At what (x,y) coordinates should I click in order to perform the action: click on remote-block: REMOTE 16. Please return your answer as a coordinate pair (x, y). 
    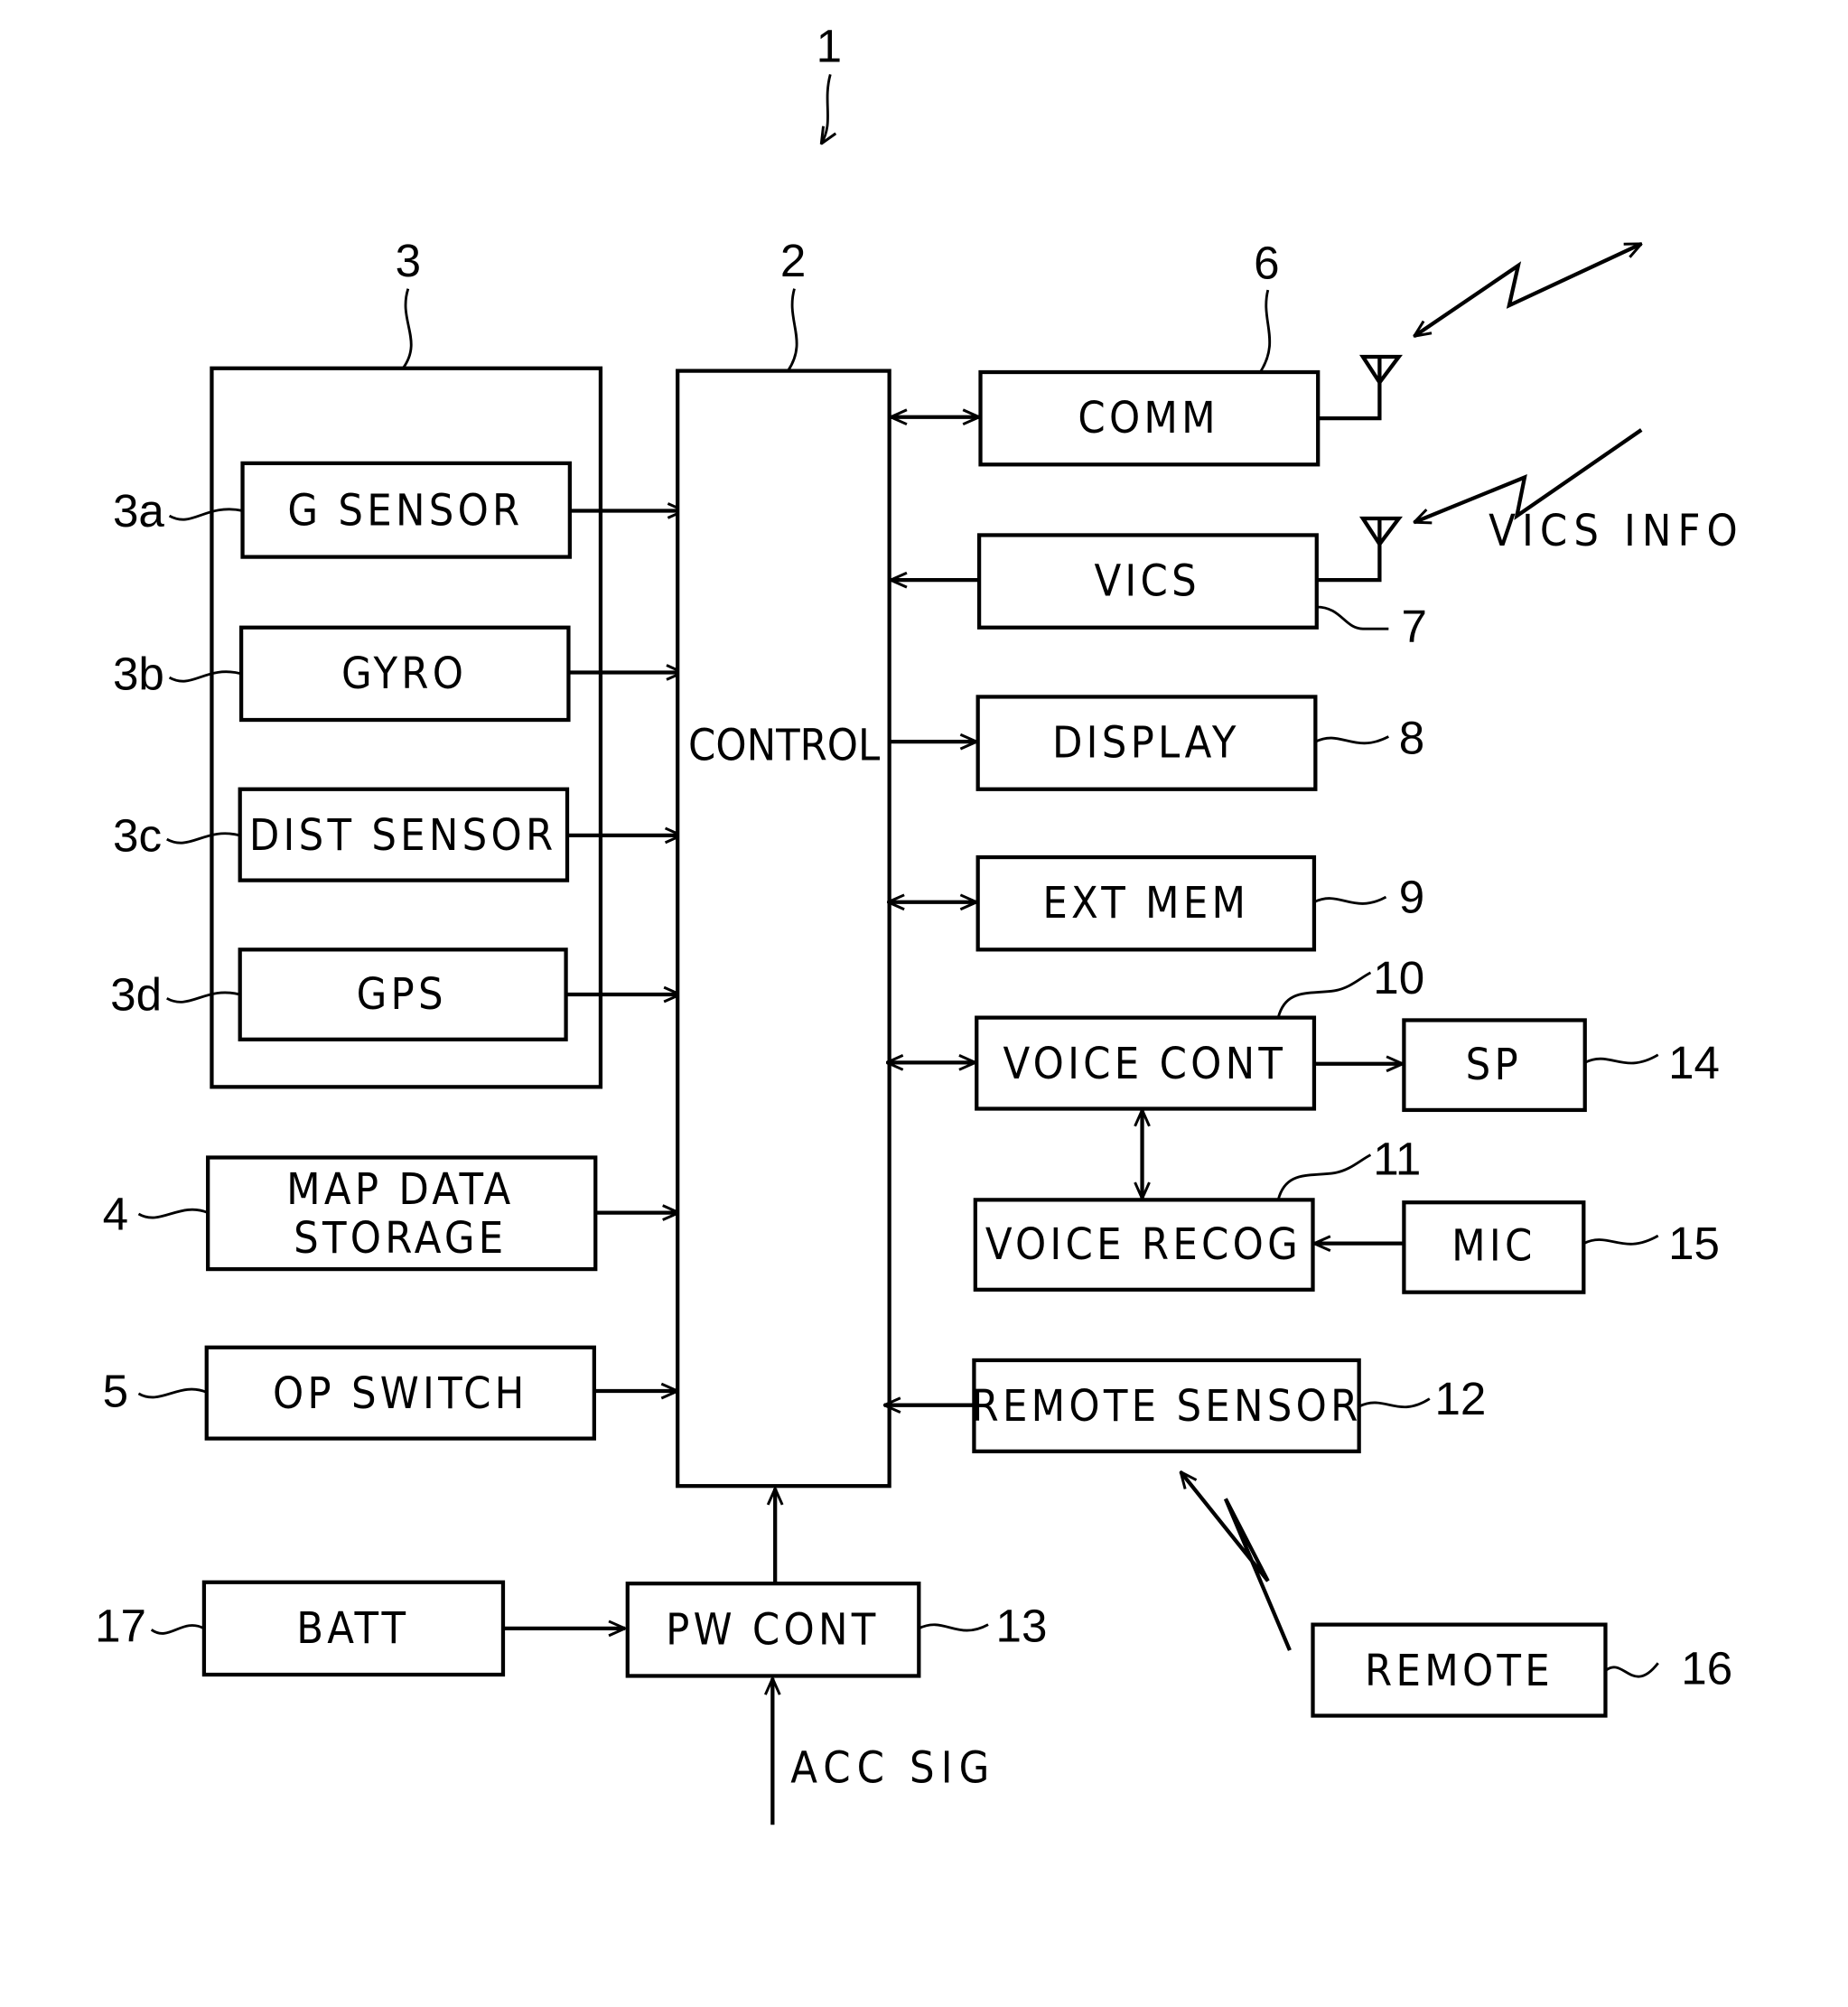
    Looking at the image, I should click on (1456, 1595).